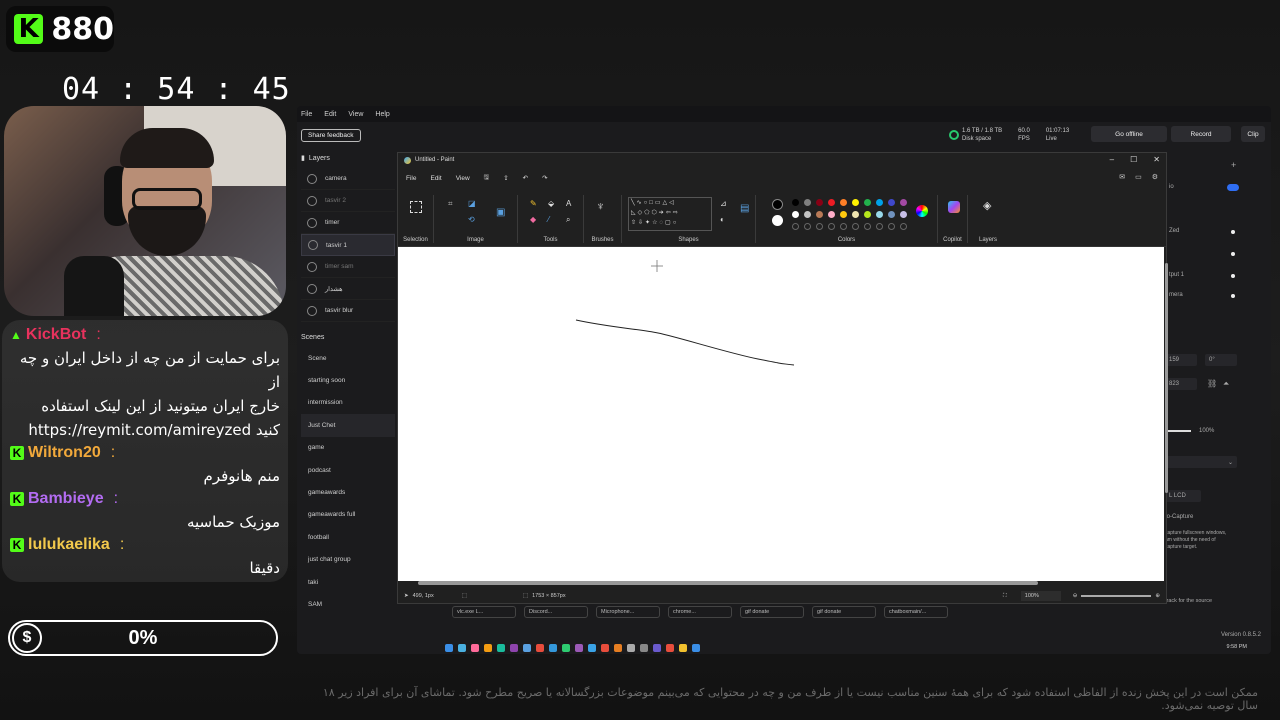 The image size is (1280, 720). I want to click on layers-icon: ◈, so click(987, 205).